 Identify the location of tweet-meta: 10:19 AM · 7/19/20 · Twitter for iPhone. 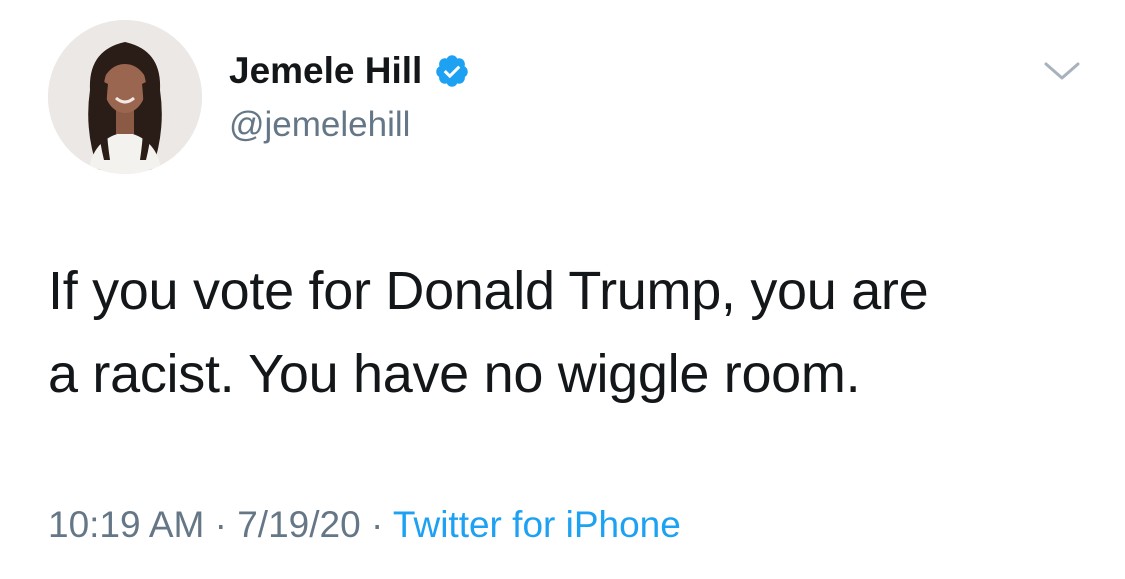
(364, 525).